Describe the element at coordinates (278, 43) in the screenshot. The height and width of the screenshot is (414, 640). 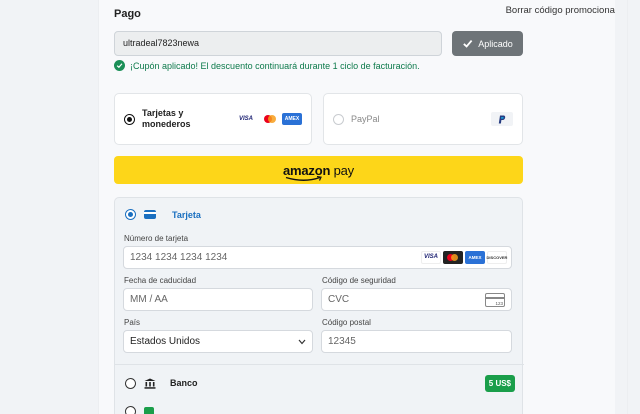
I see `promo-code-input: ultradeal7823newa` at that location.